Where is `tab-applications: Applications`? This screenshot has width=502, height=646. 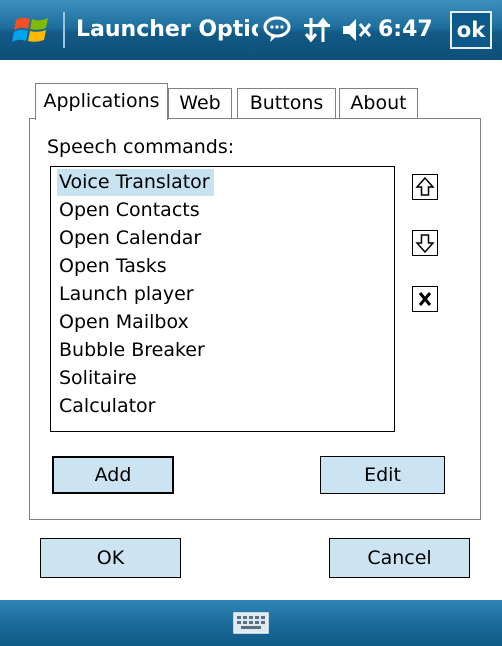
tab-applications: Applications is located at coordinates (101, 101).